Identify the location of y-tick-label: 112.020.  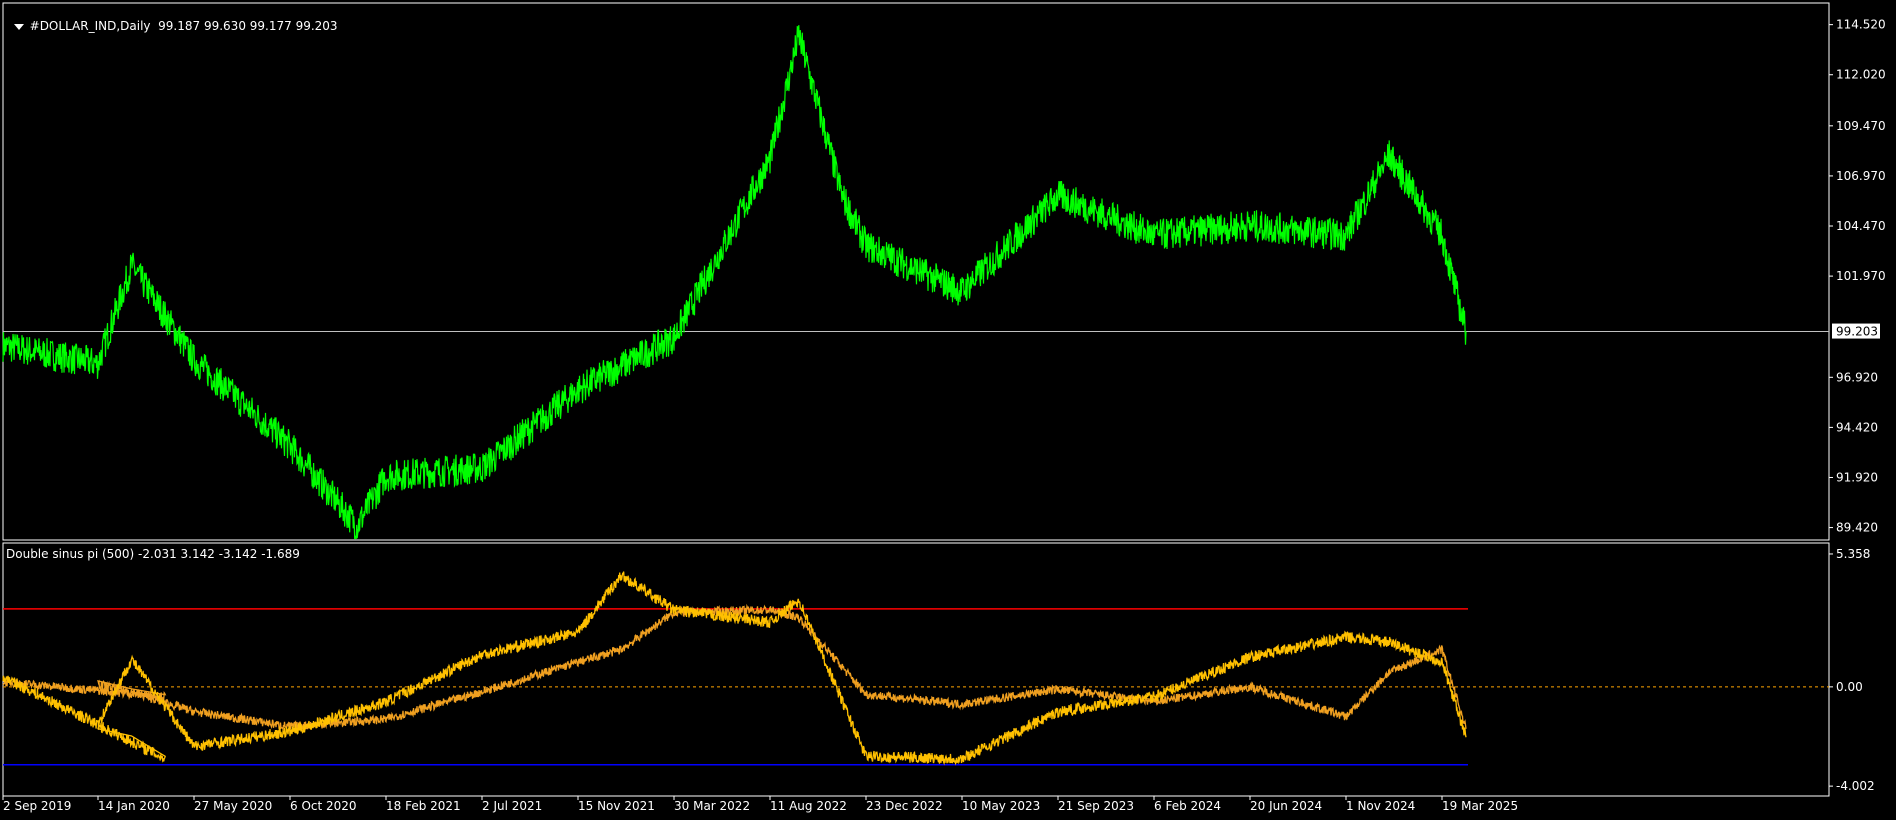
(1861, 75).